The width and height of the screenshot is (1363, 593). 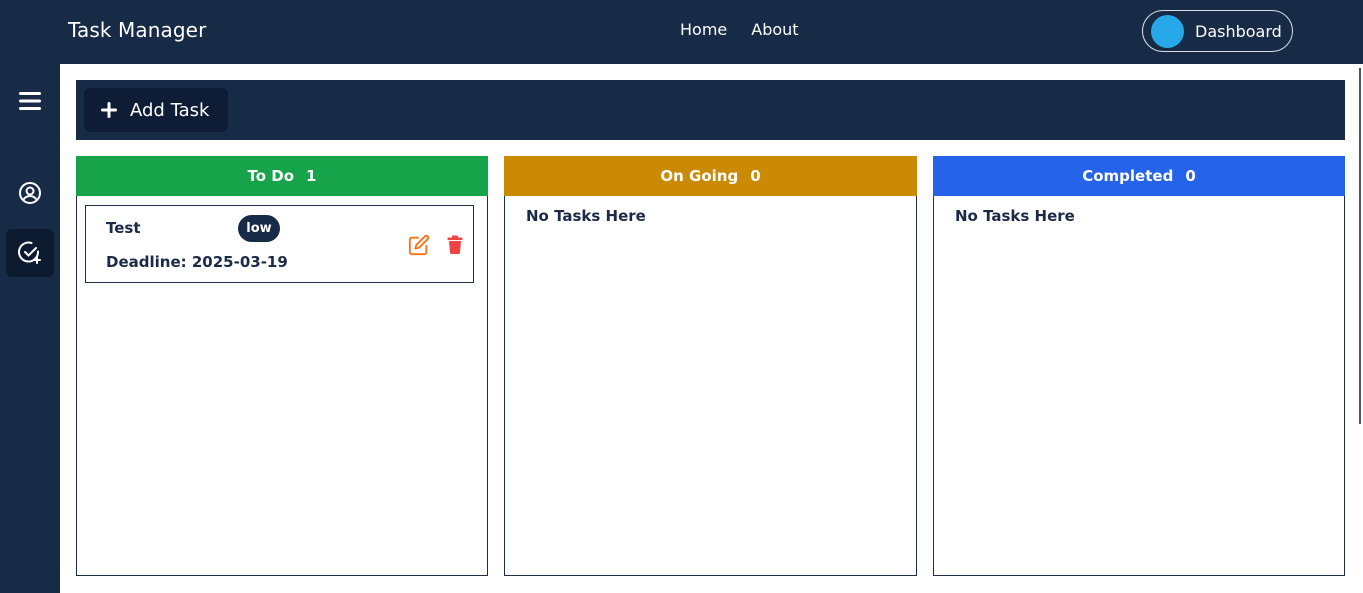 I want to click on app-title: Task Manager, so click(x=137, y=30).